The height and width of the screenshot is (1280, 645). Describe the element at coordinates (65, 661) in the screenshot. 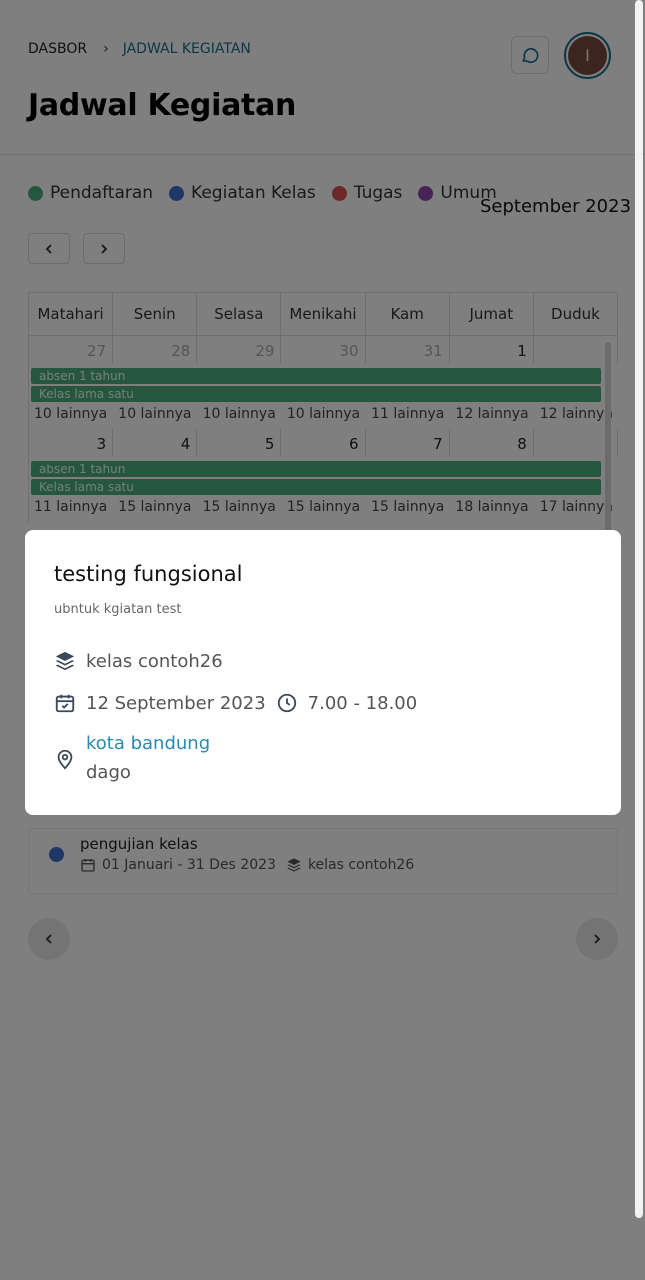

I see `layers-icon` at that location.